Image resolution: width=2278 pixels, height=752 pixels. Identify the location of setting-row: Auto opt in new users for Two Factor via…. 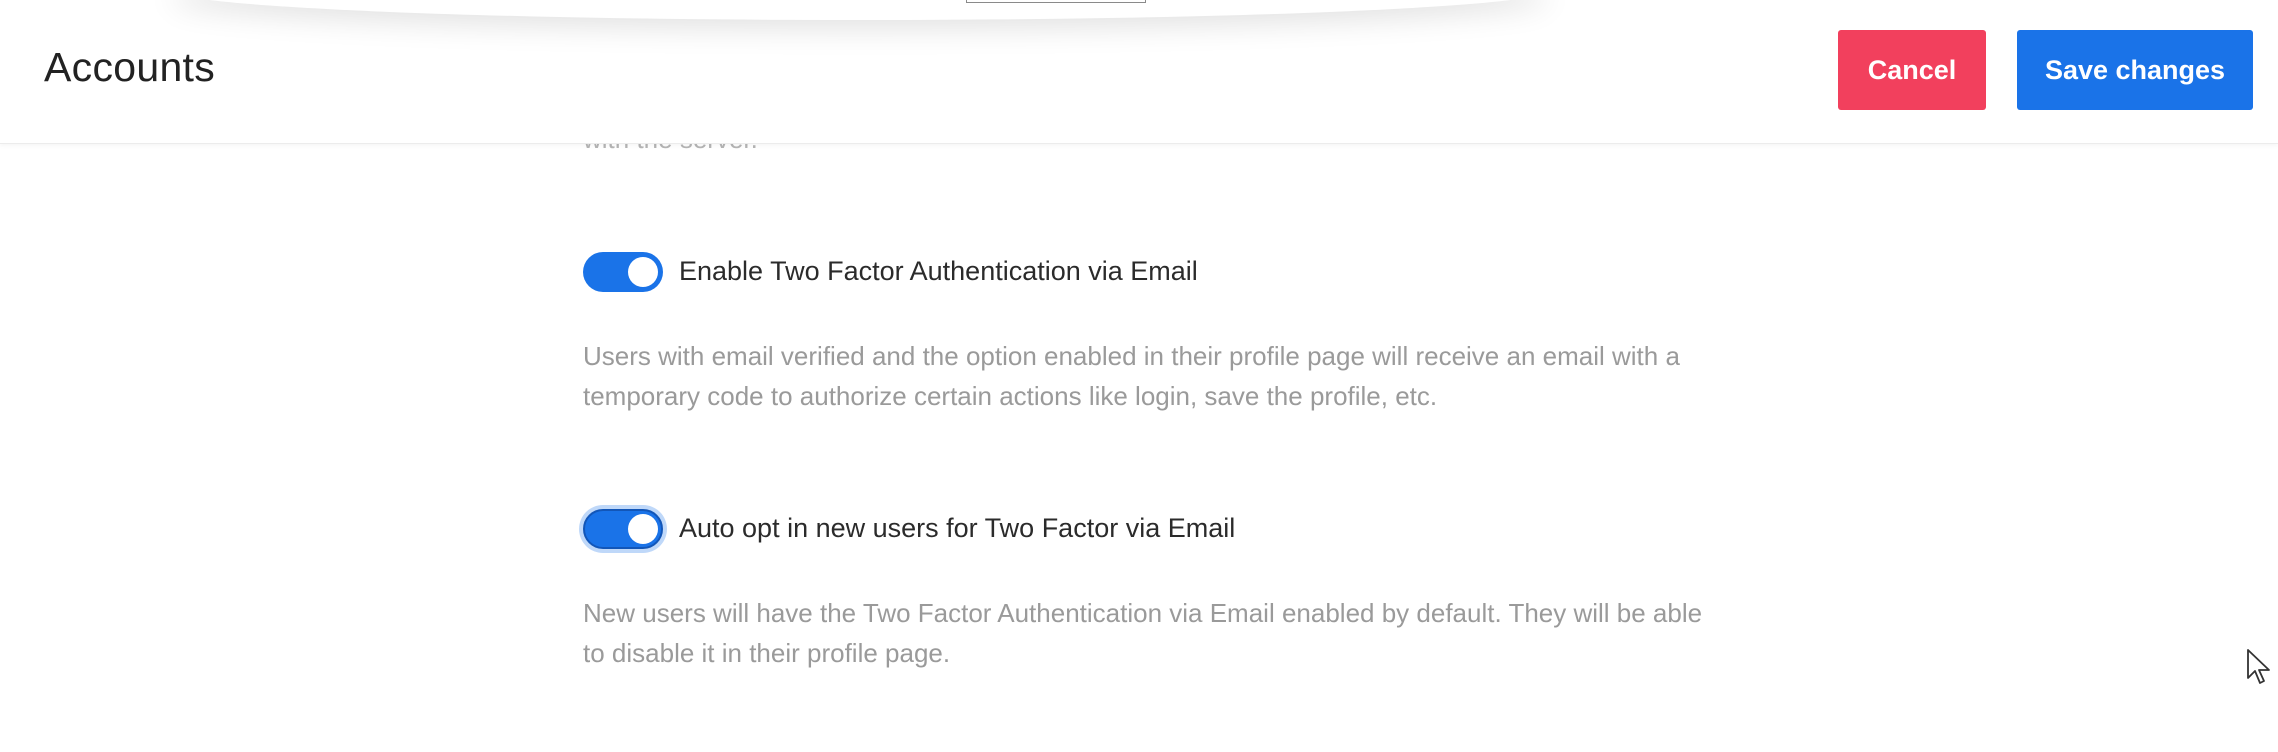
(1143, 529).